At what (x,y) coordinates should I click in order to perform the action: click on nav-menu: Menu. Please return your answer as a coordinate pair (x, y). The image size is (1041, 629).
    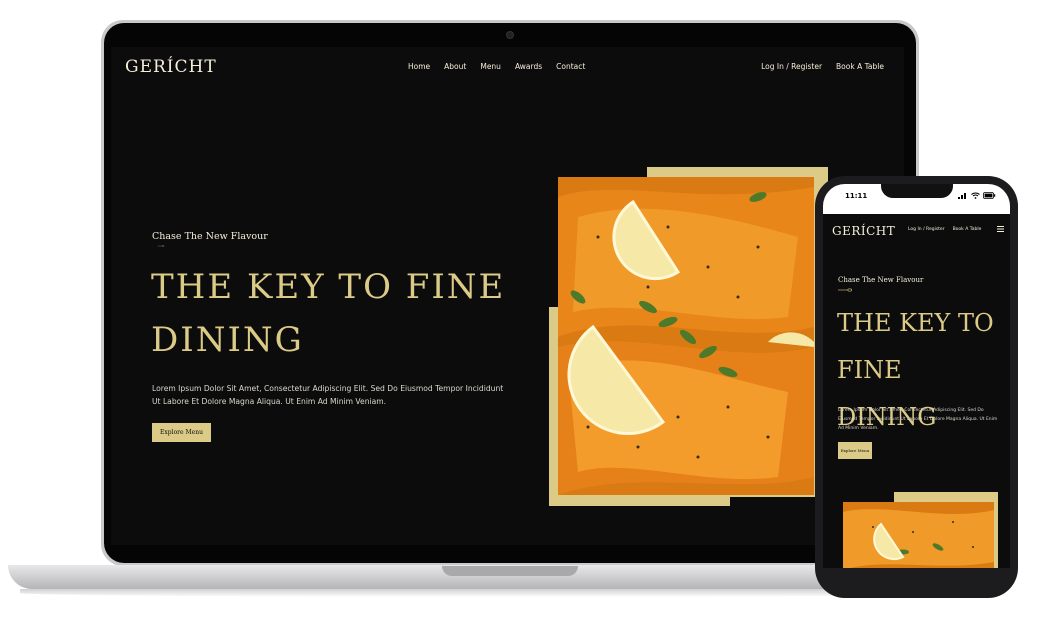
    Looking at the image, I should click on (490, 66).